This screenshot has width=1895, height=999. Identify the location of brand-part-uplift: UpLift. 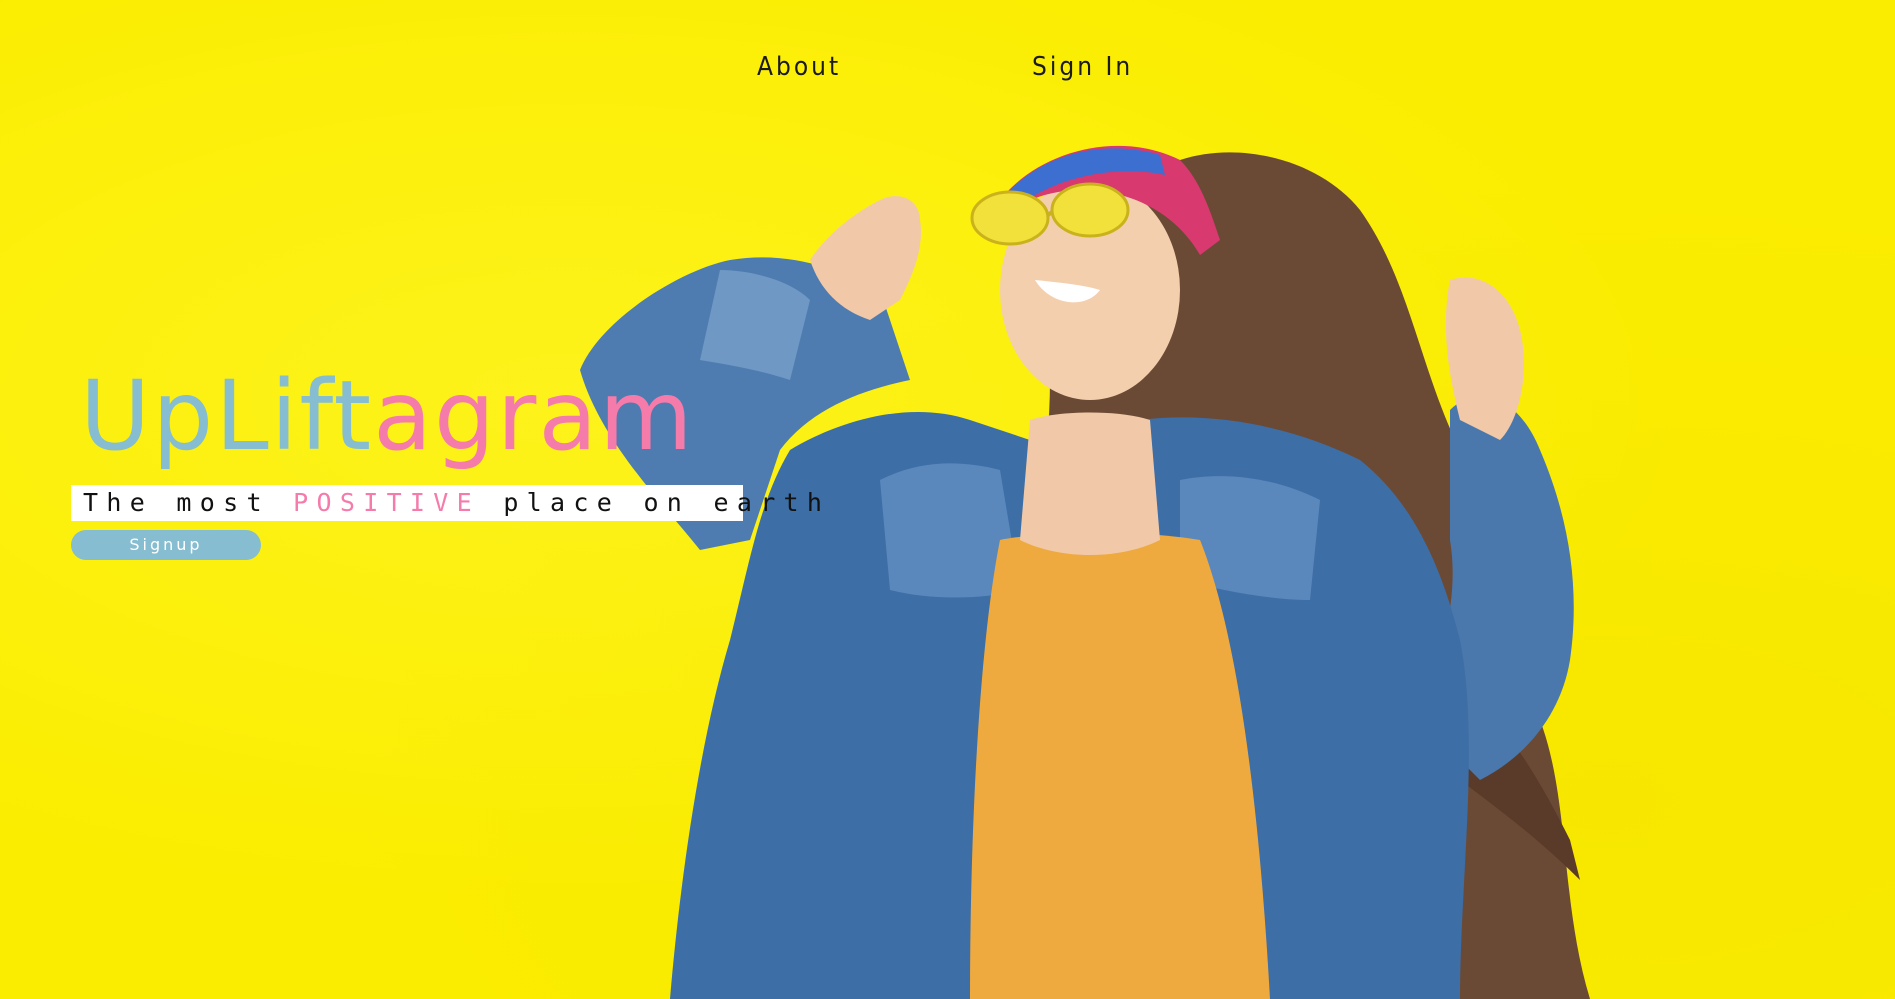
(227, 416).